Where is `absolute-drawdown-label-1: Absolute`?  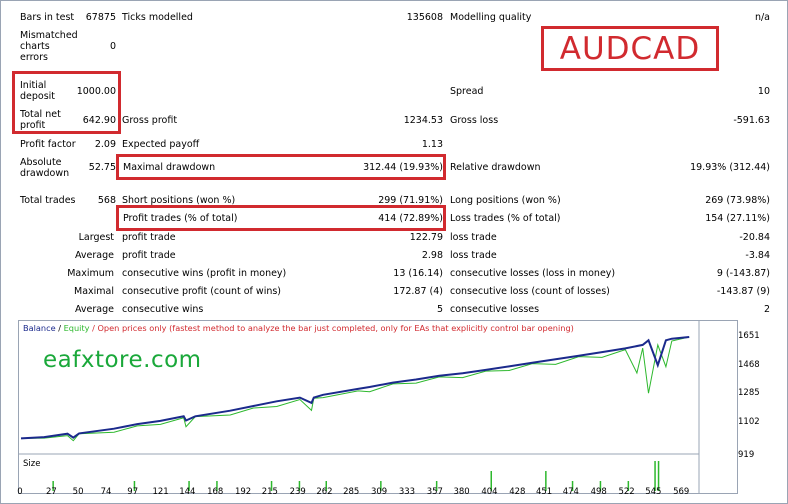
absolute-drawdown-label-1: Absolute is located at coordinates (41, 162).